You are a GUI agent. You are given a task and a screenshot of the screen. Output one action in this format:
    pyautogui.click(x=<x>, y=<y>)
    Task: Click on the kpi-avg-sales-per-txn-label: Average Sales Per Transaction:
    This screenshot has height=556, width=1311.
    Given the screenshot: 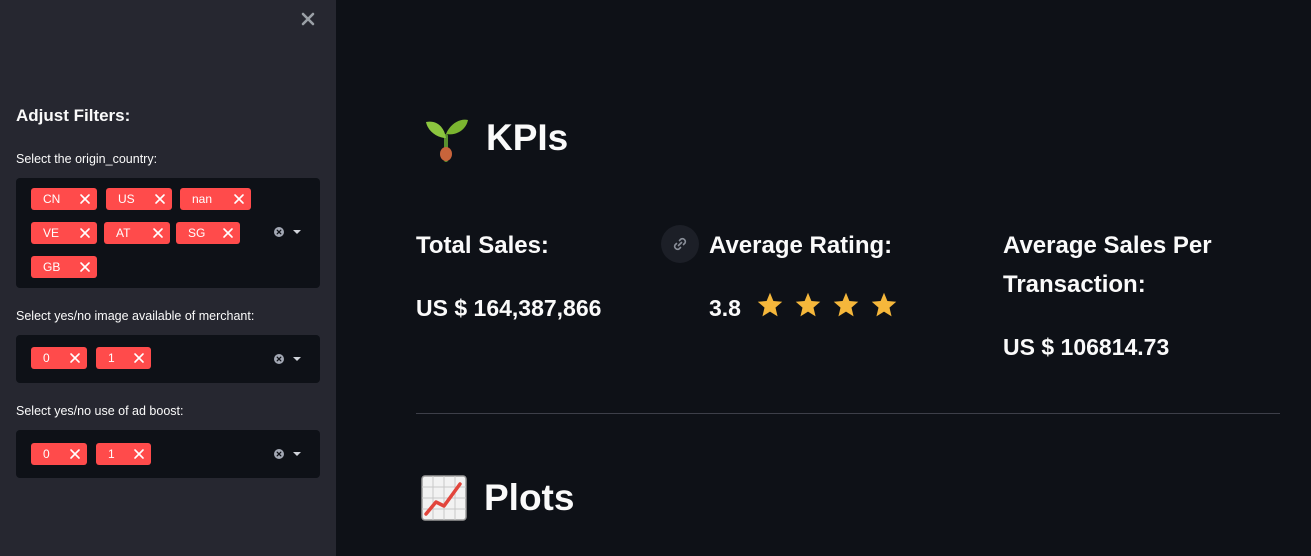 What is the action you would take?
    pyautogui.click(x=1107, y=265)
    